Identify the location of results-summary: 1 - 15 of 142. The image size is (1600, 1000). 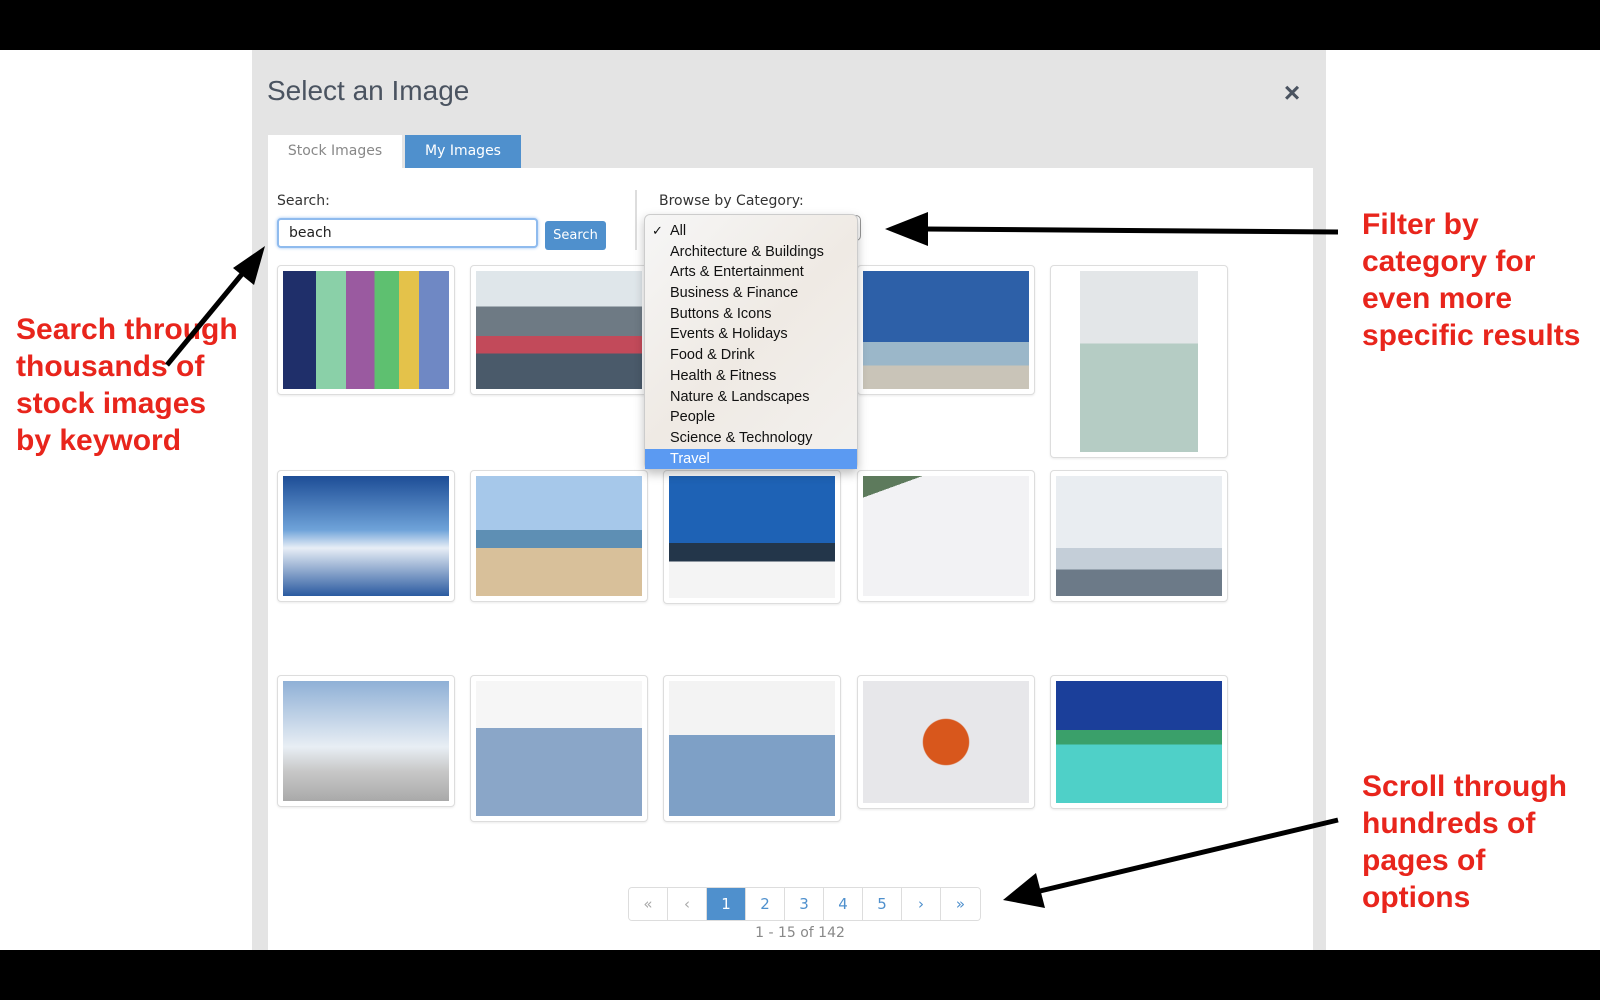
(800, 933).